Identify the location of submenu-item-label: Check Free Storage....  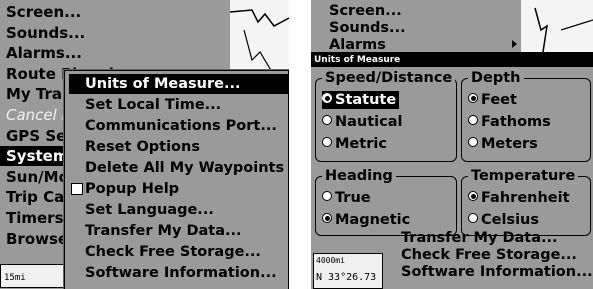
(173, 252).